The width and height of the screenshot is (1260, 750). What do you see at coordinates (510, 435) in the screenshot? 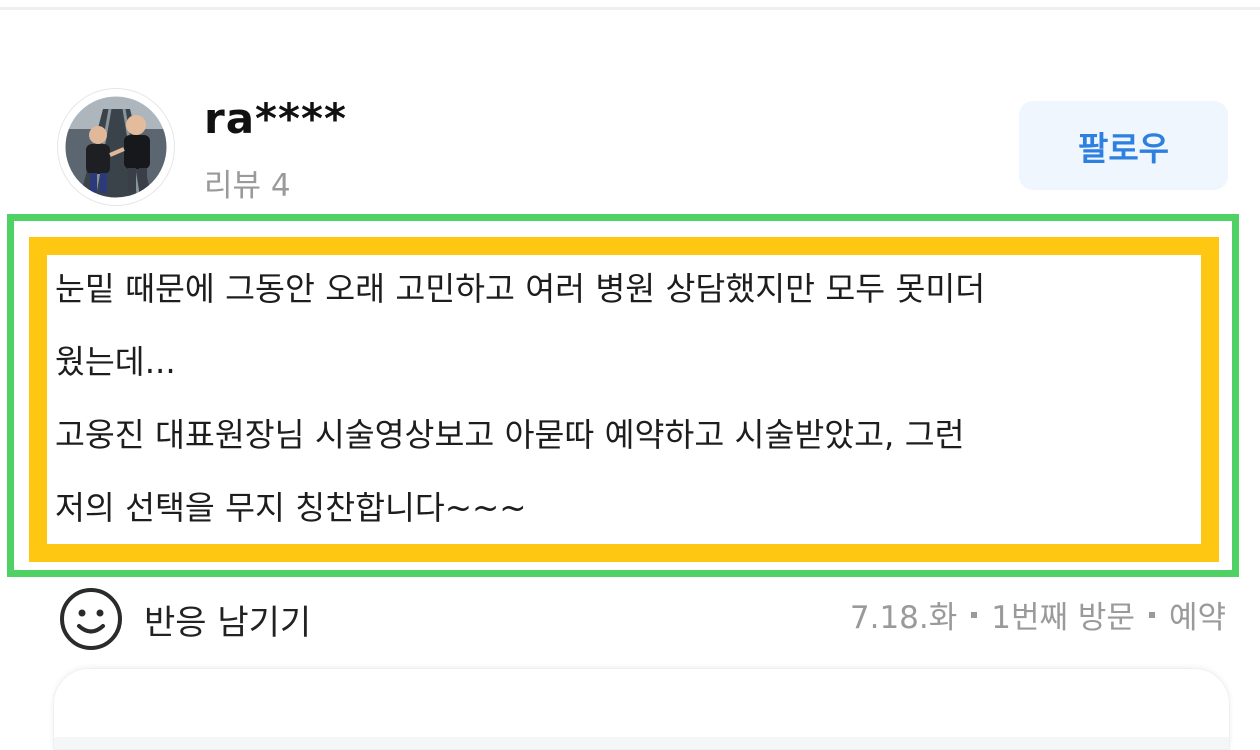
I see `review-line: 고웅진 대표원장님 시술영상보고 아묻따 예약하고 시술받았고, 그런` at bounding box center [510, 435].